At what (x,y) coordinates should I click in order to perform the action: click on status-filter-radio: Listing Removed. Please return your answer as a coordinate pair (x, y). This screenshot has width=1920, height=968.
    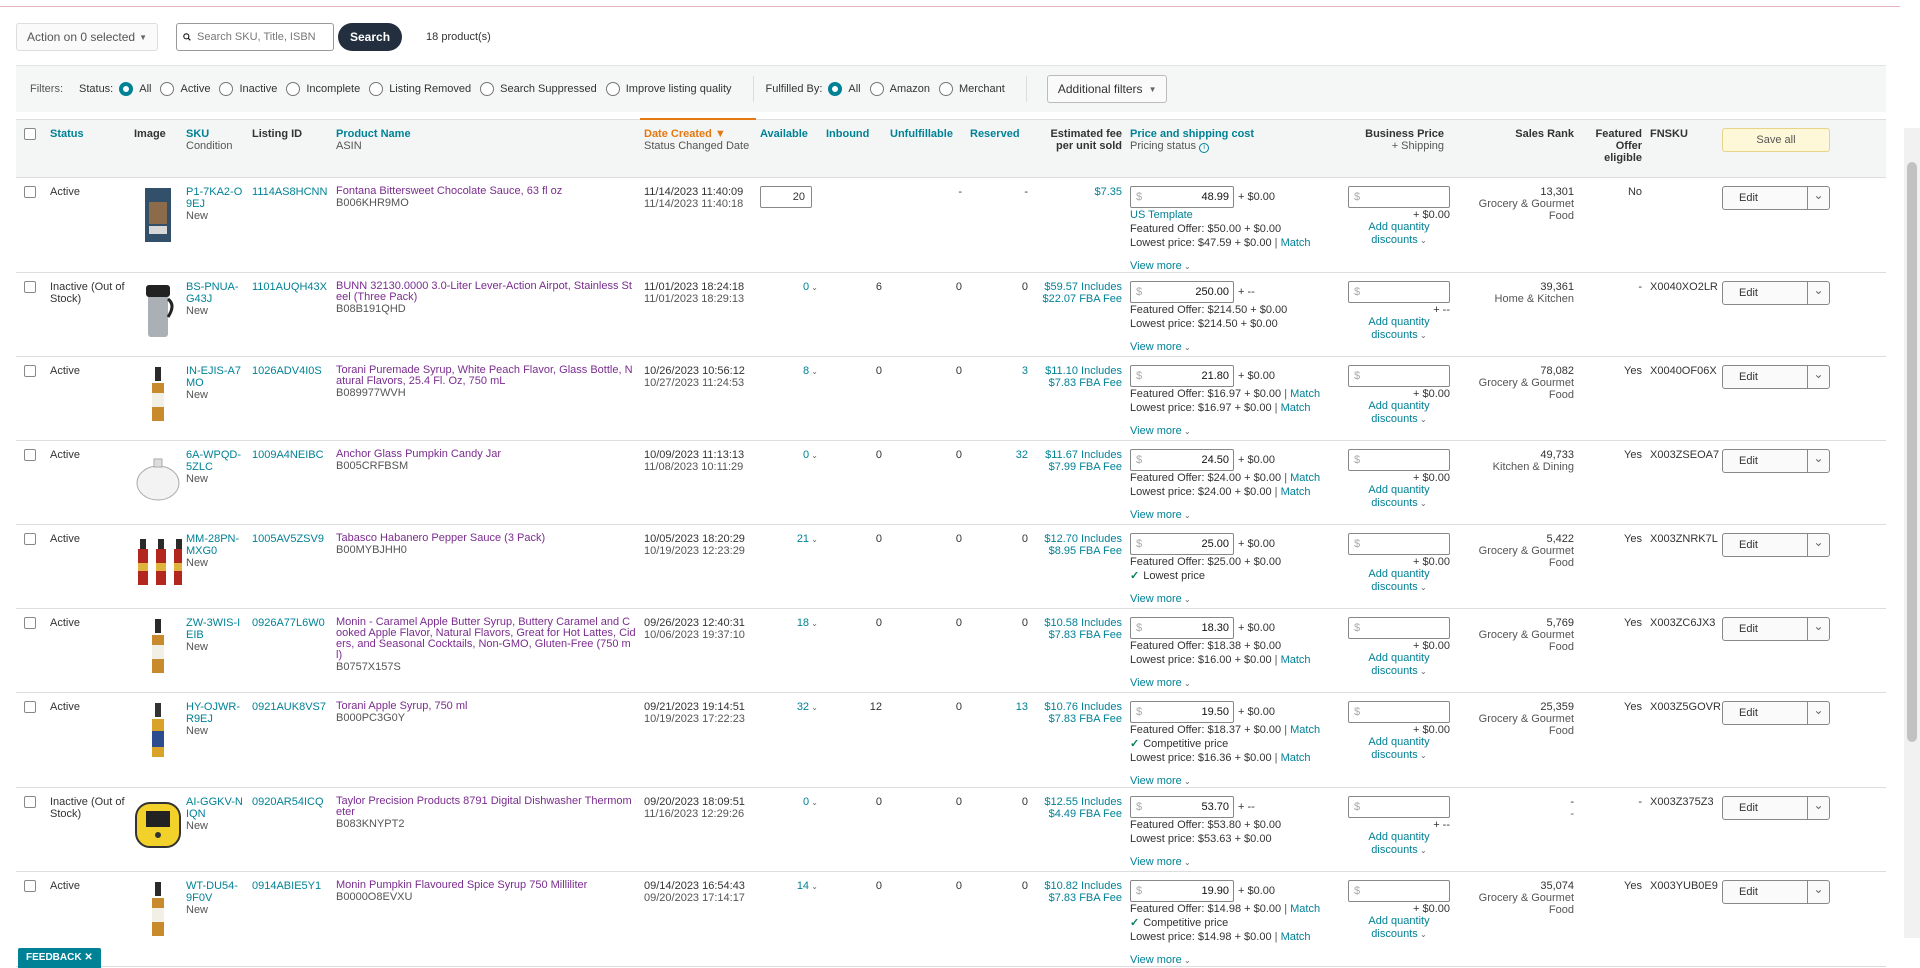
    Looking at the image, I should click on (420, 89).